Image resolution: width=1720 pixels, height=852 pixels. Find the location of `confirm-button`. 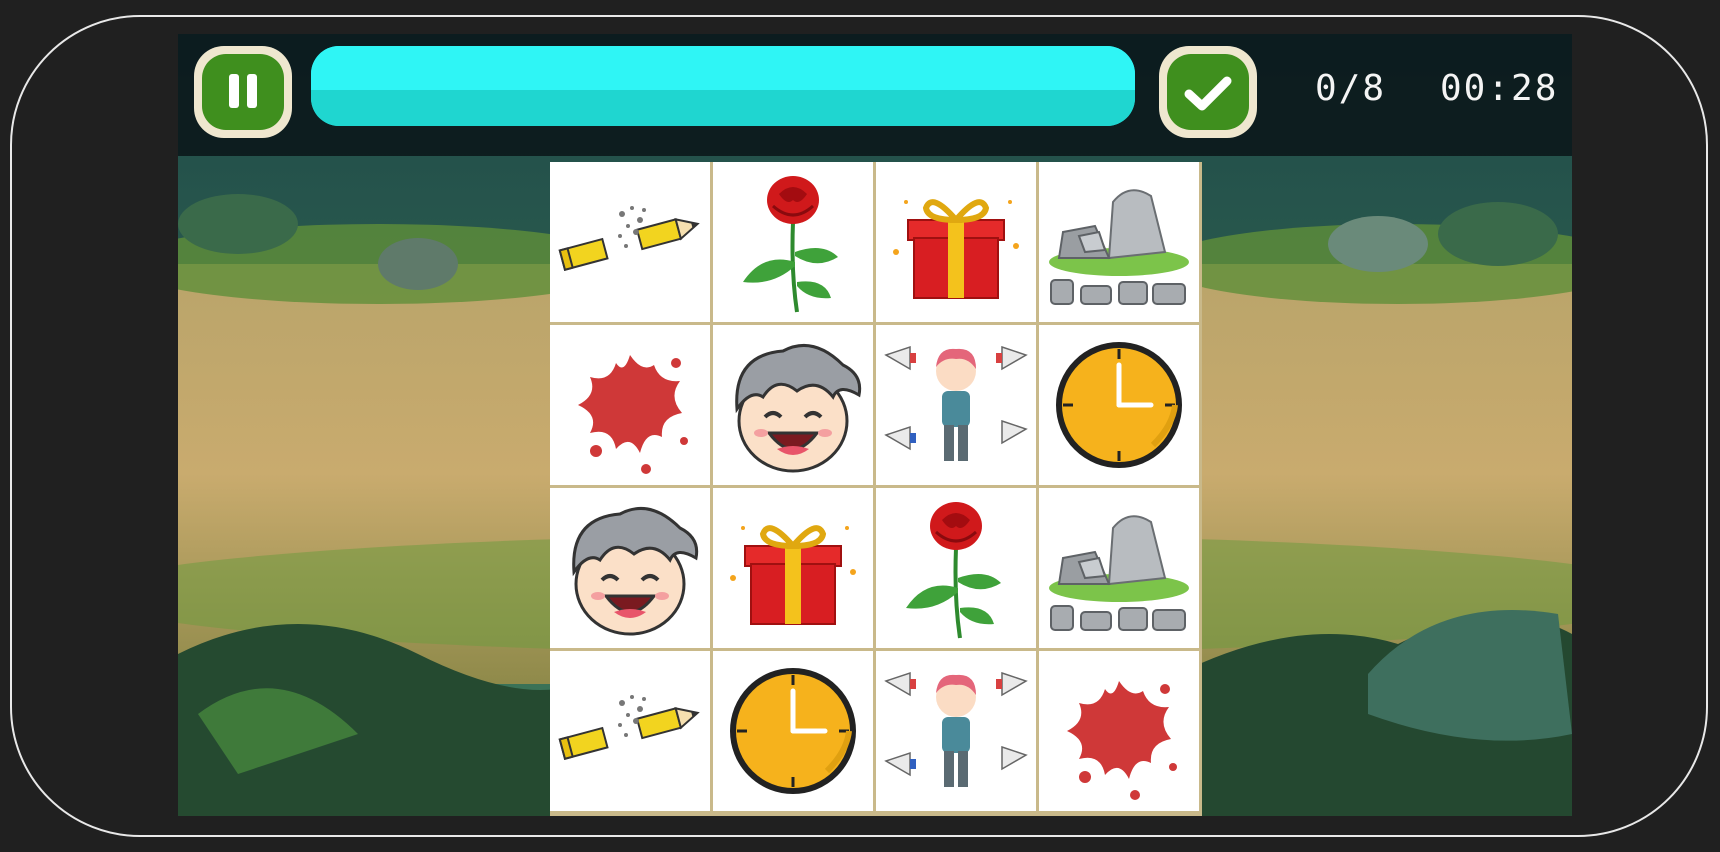

confirm-button is located at coordinates (1208, 92).